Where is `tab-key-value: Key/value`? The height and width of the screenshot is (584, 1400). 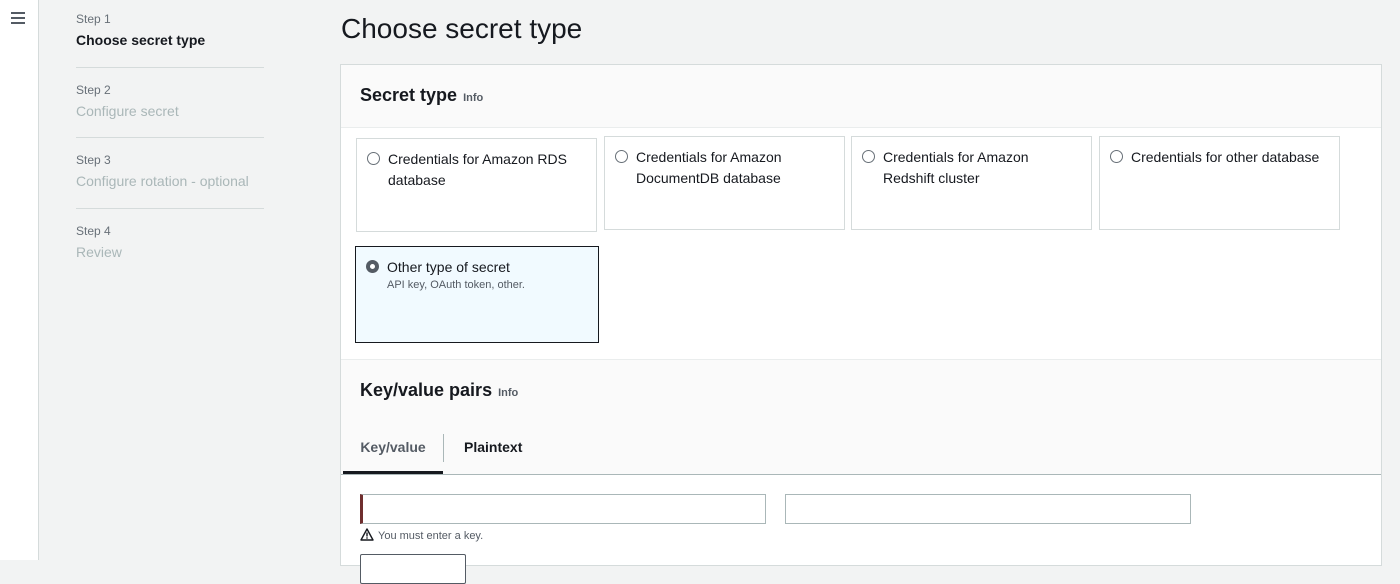 tab-key-value: Key/value is located at coordinates (393, 447).